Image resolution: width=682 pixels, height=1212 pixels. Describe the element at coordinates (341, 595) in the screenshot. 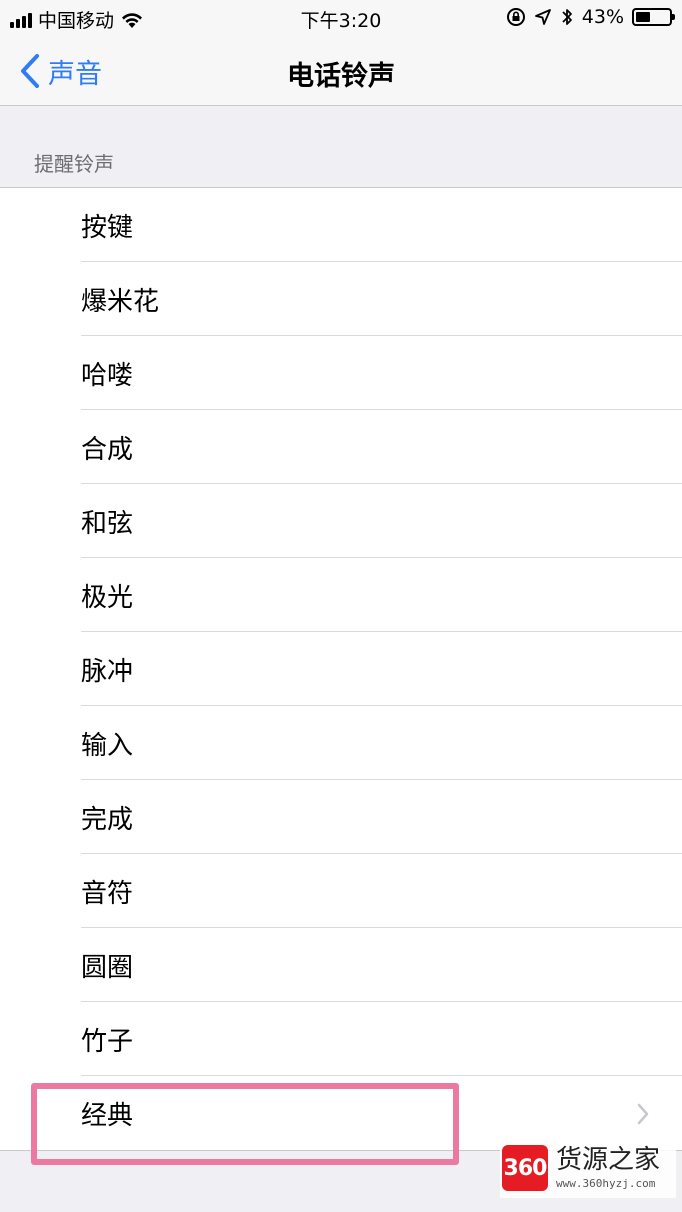

I see `tone-item: 极光` at that location.